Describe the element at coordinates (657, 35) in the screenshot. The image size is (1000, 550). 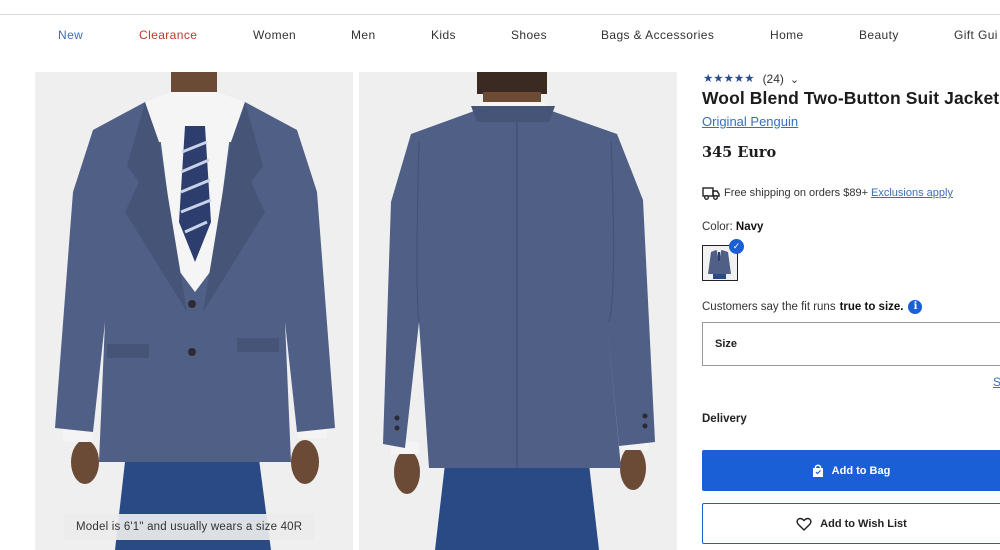
I see `nav-item-bags-accessories: Bags & Accessories` at that location.